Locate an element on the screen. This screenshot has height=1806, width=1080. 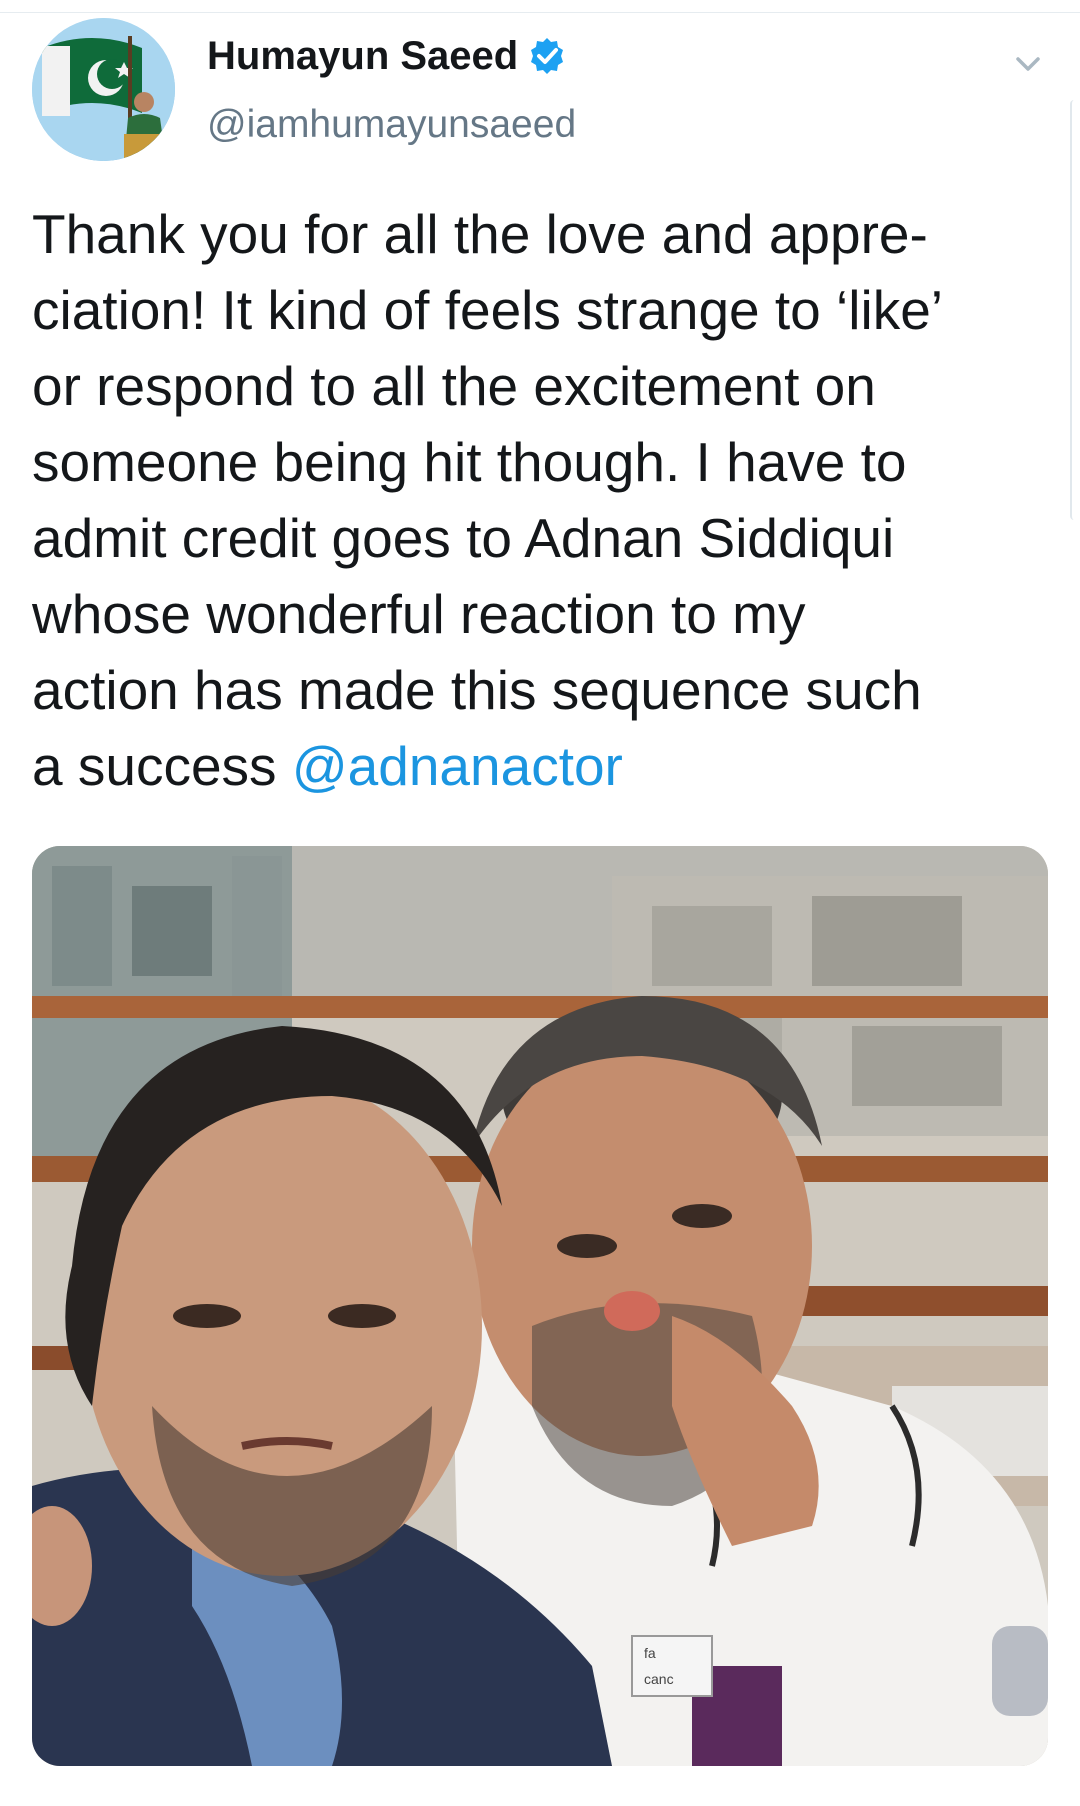
top-divider is located at coordinates (540, 6).